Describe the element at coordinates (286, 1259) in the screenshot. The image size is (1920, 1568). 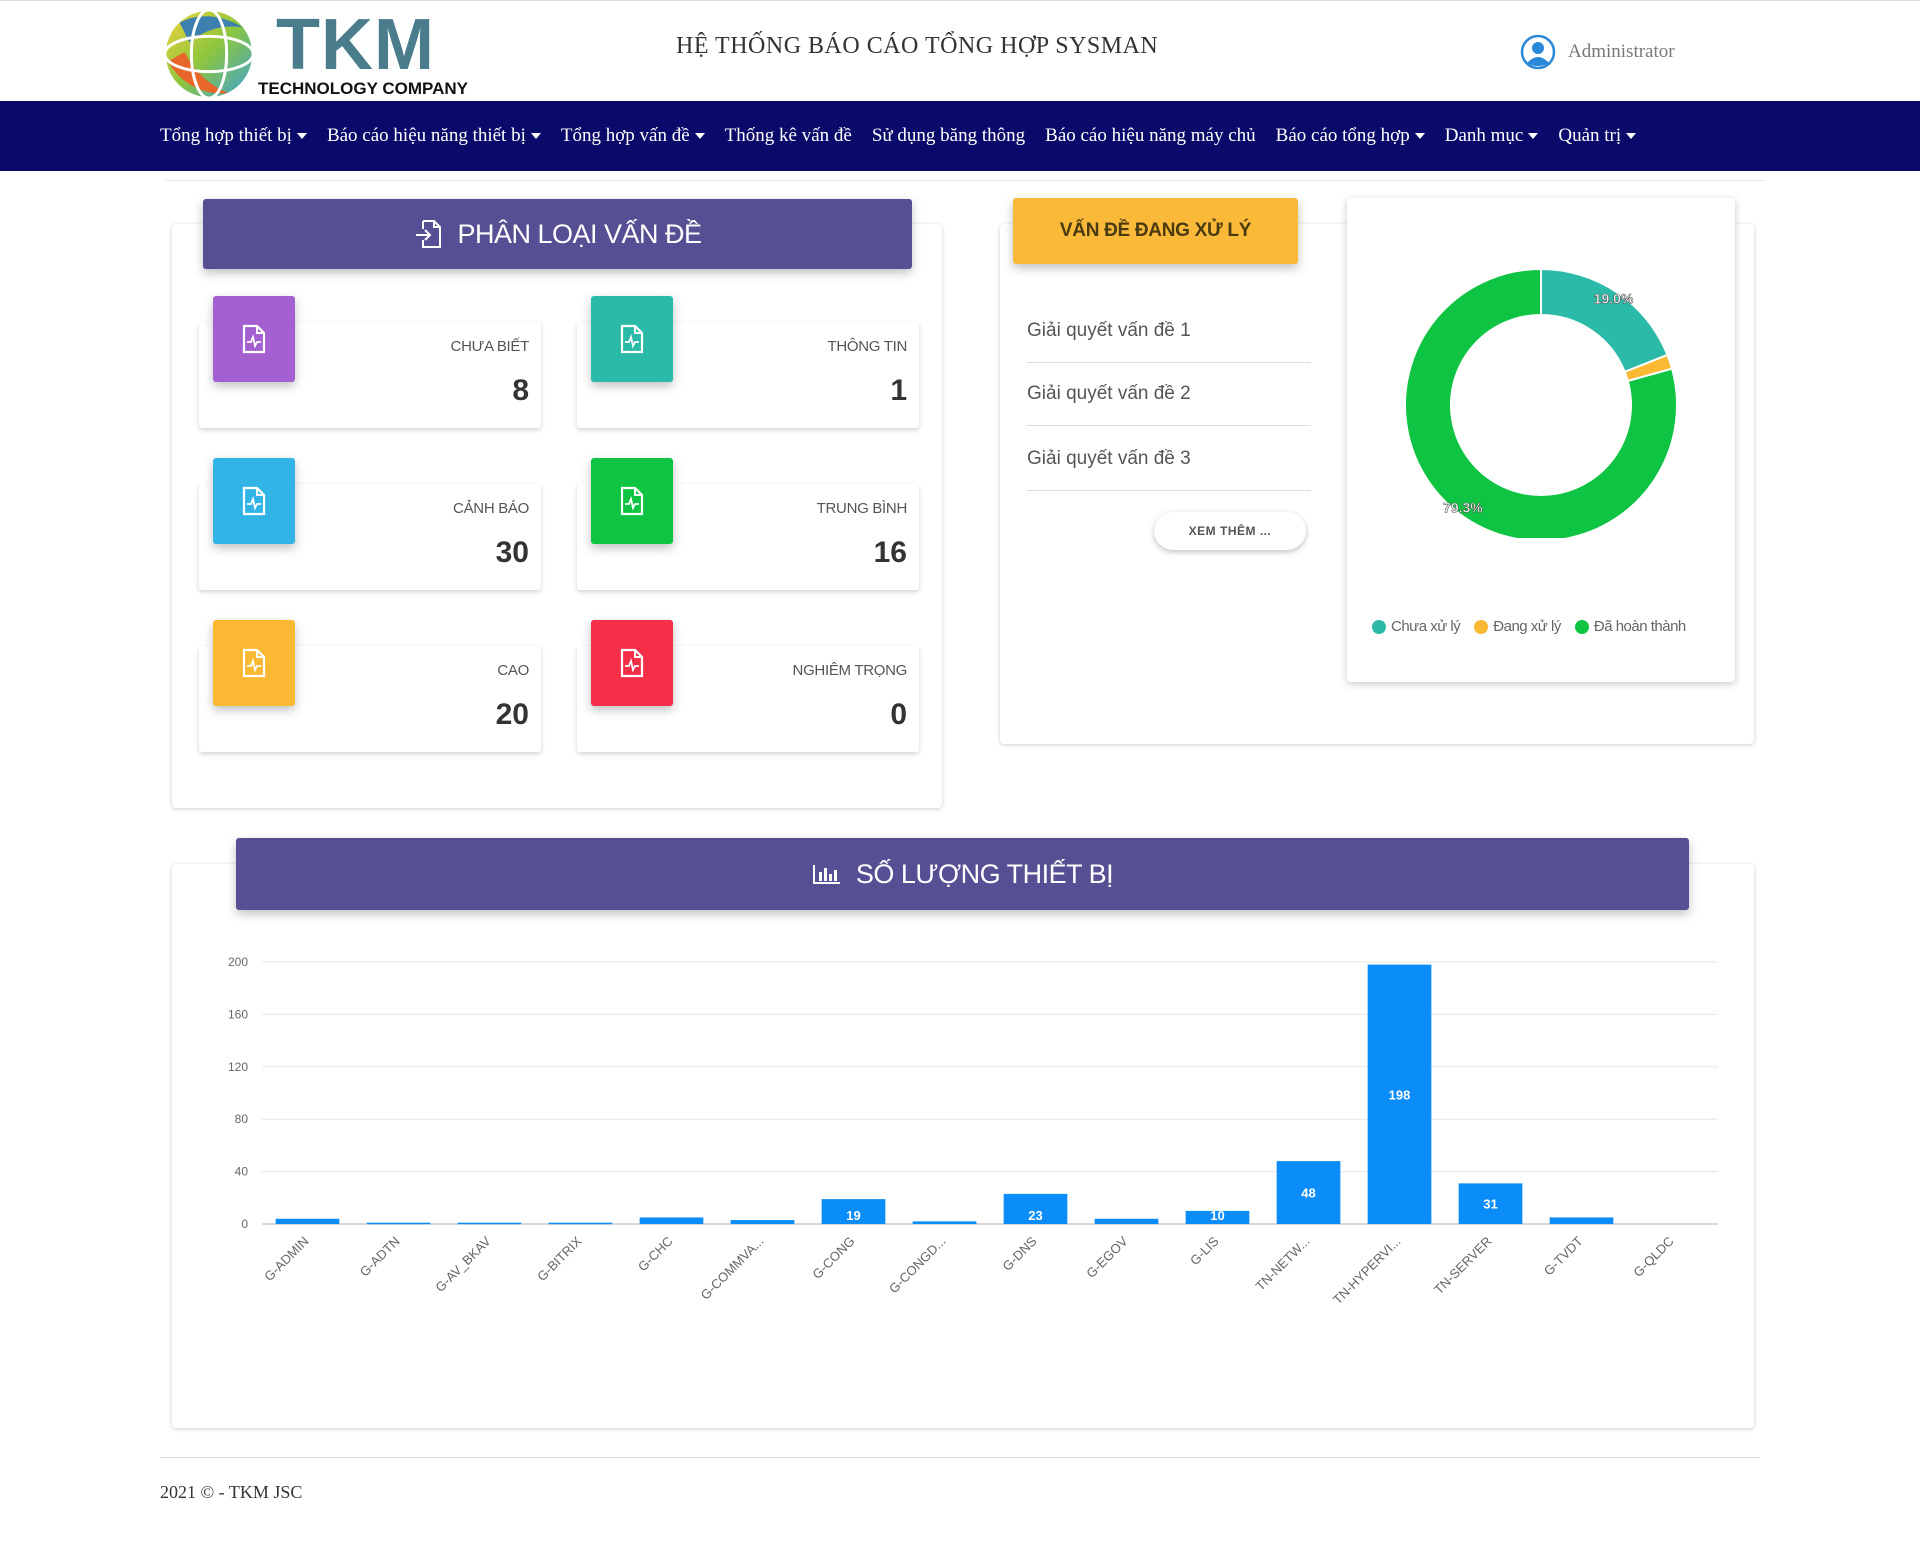
I see `x-tick-label: G-ADMIN` at that location.